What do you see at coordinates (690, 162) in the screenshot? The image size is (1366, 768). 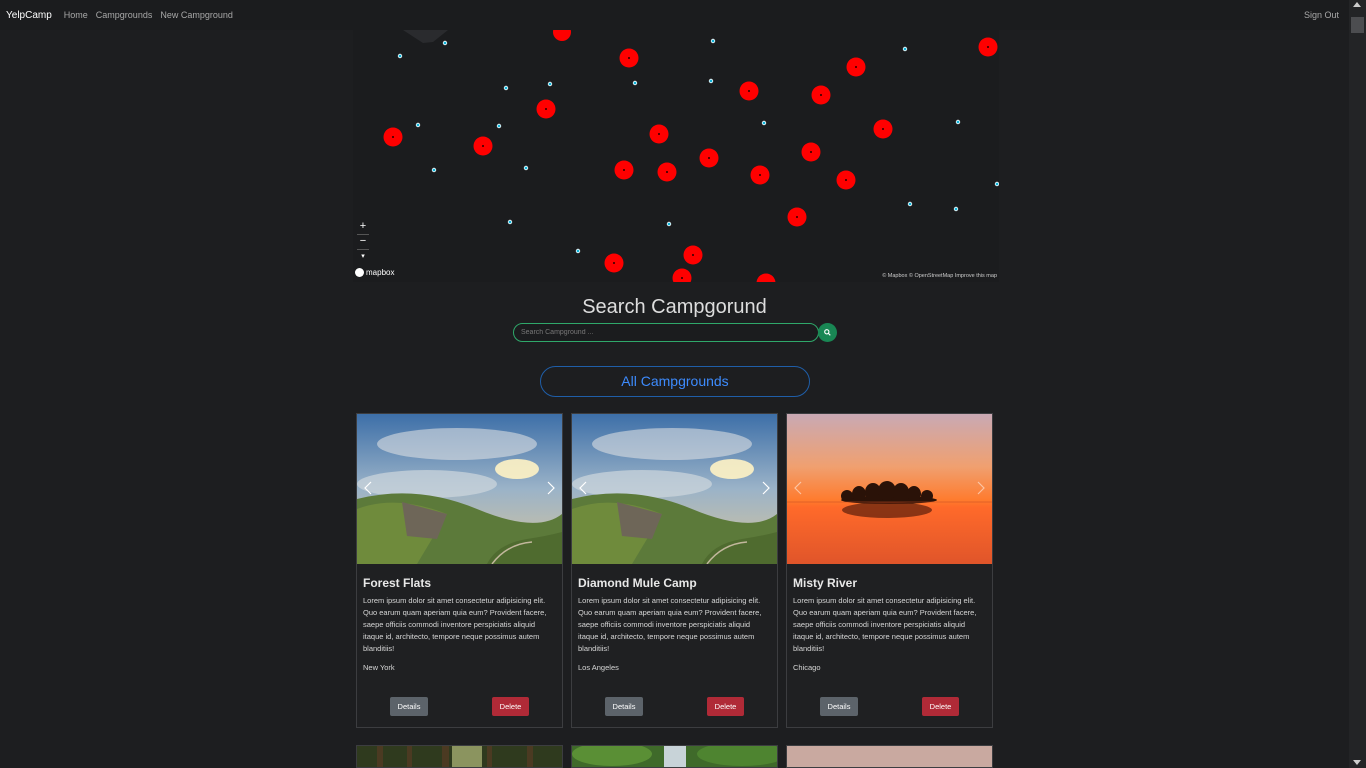 I see `map-cluster-counts` at bounding box center [690, 162].